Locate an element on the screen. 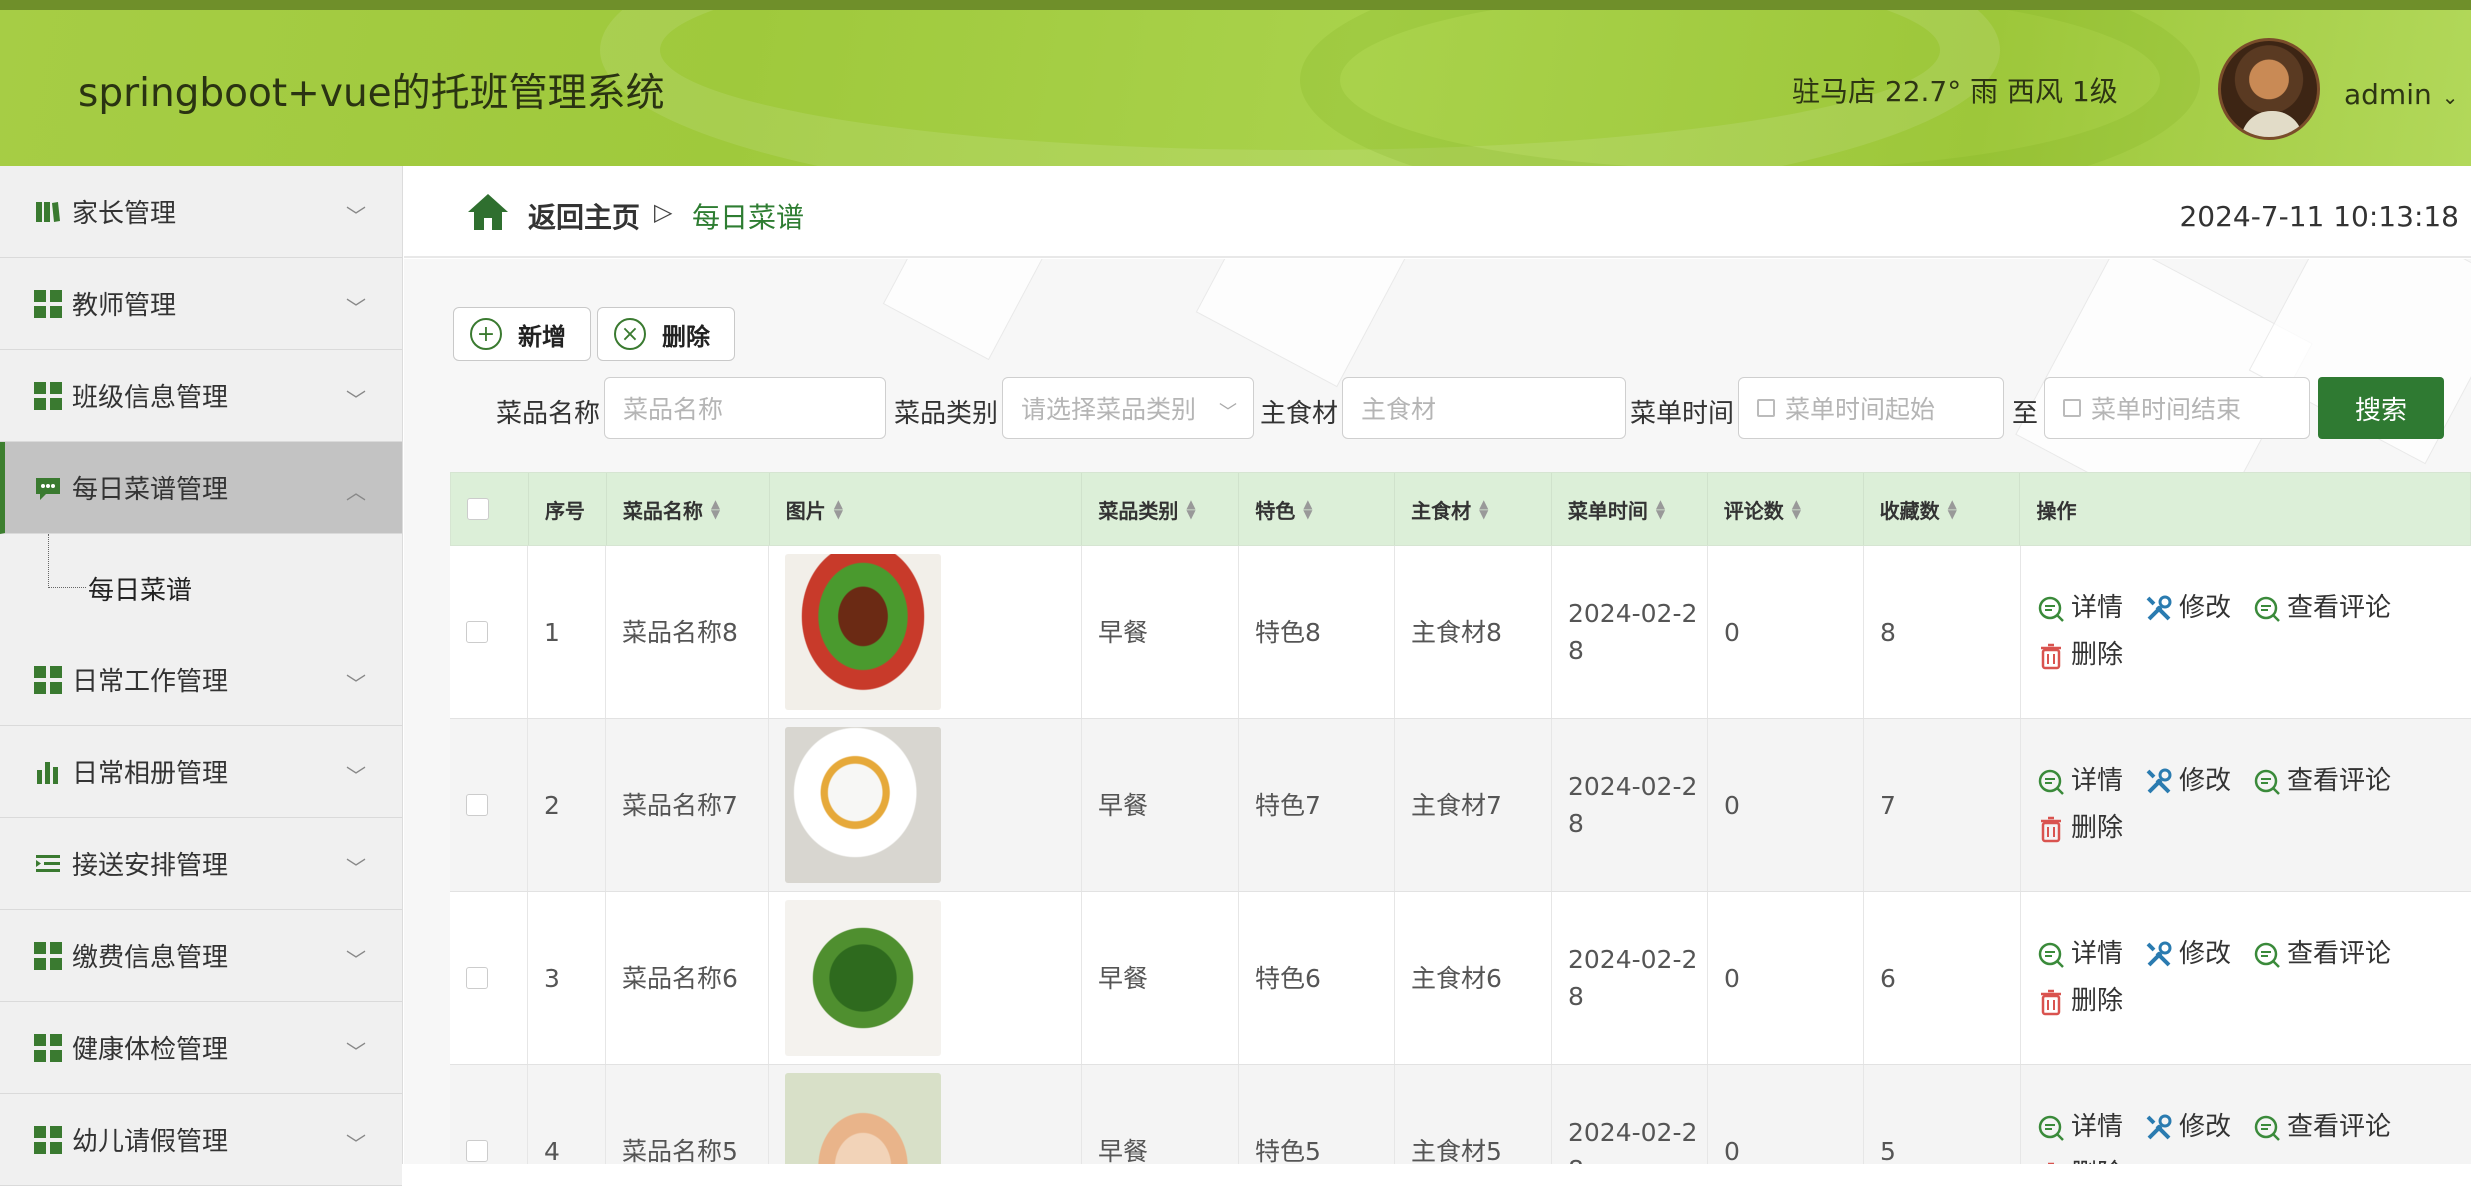  sidebar-item-daily-work: 日常工作管理 ﹀ is located at coordinates (201, 680).